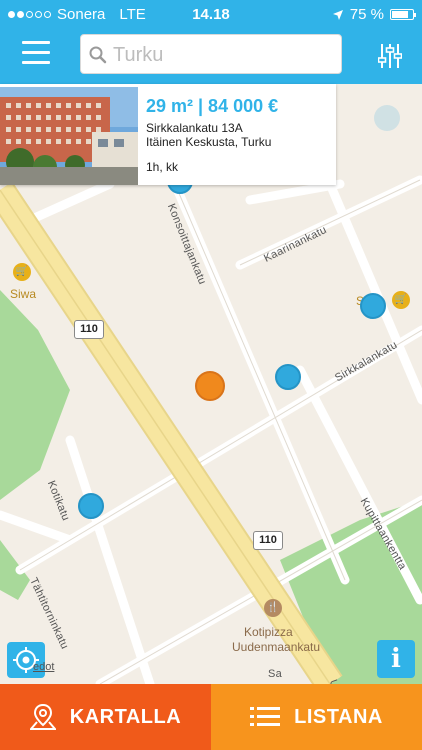 This screenshot has width=422, height=750. I want to click on listing-rooms: 1h, kk, so click(162, 167).